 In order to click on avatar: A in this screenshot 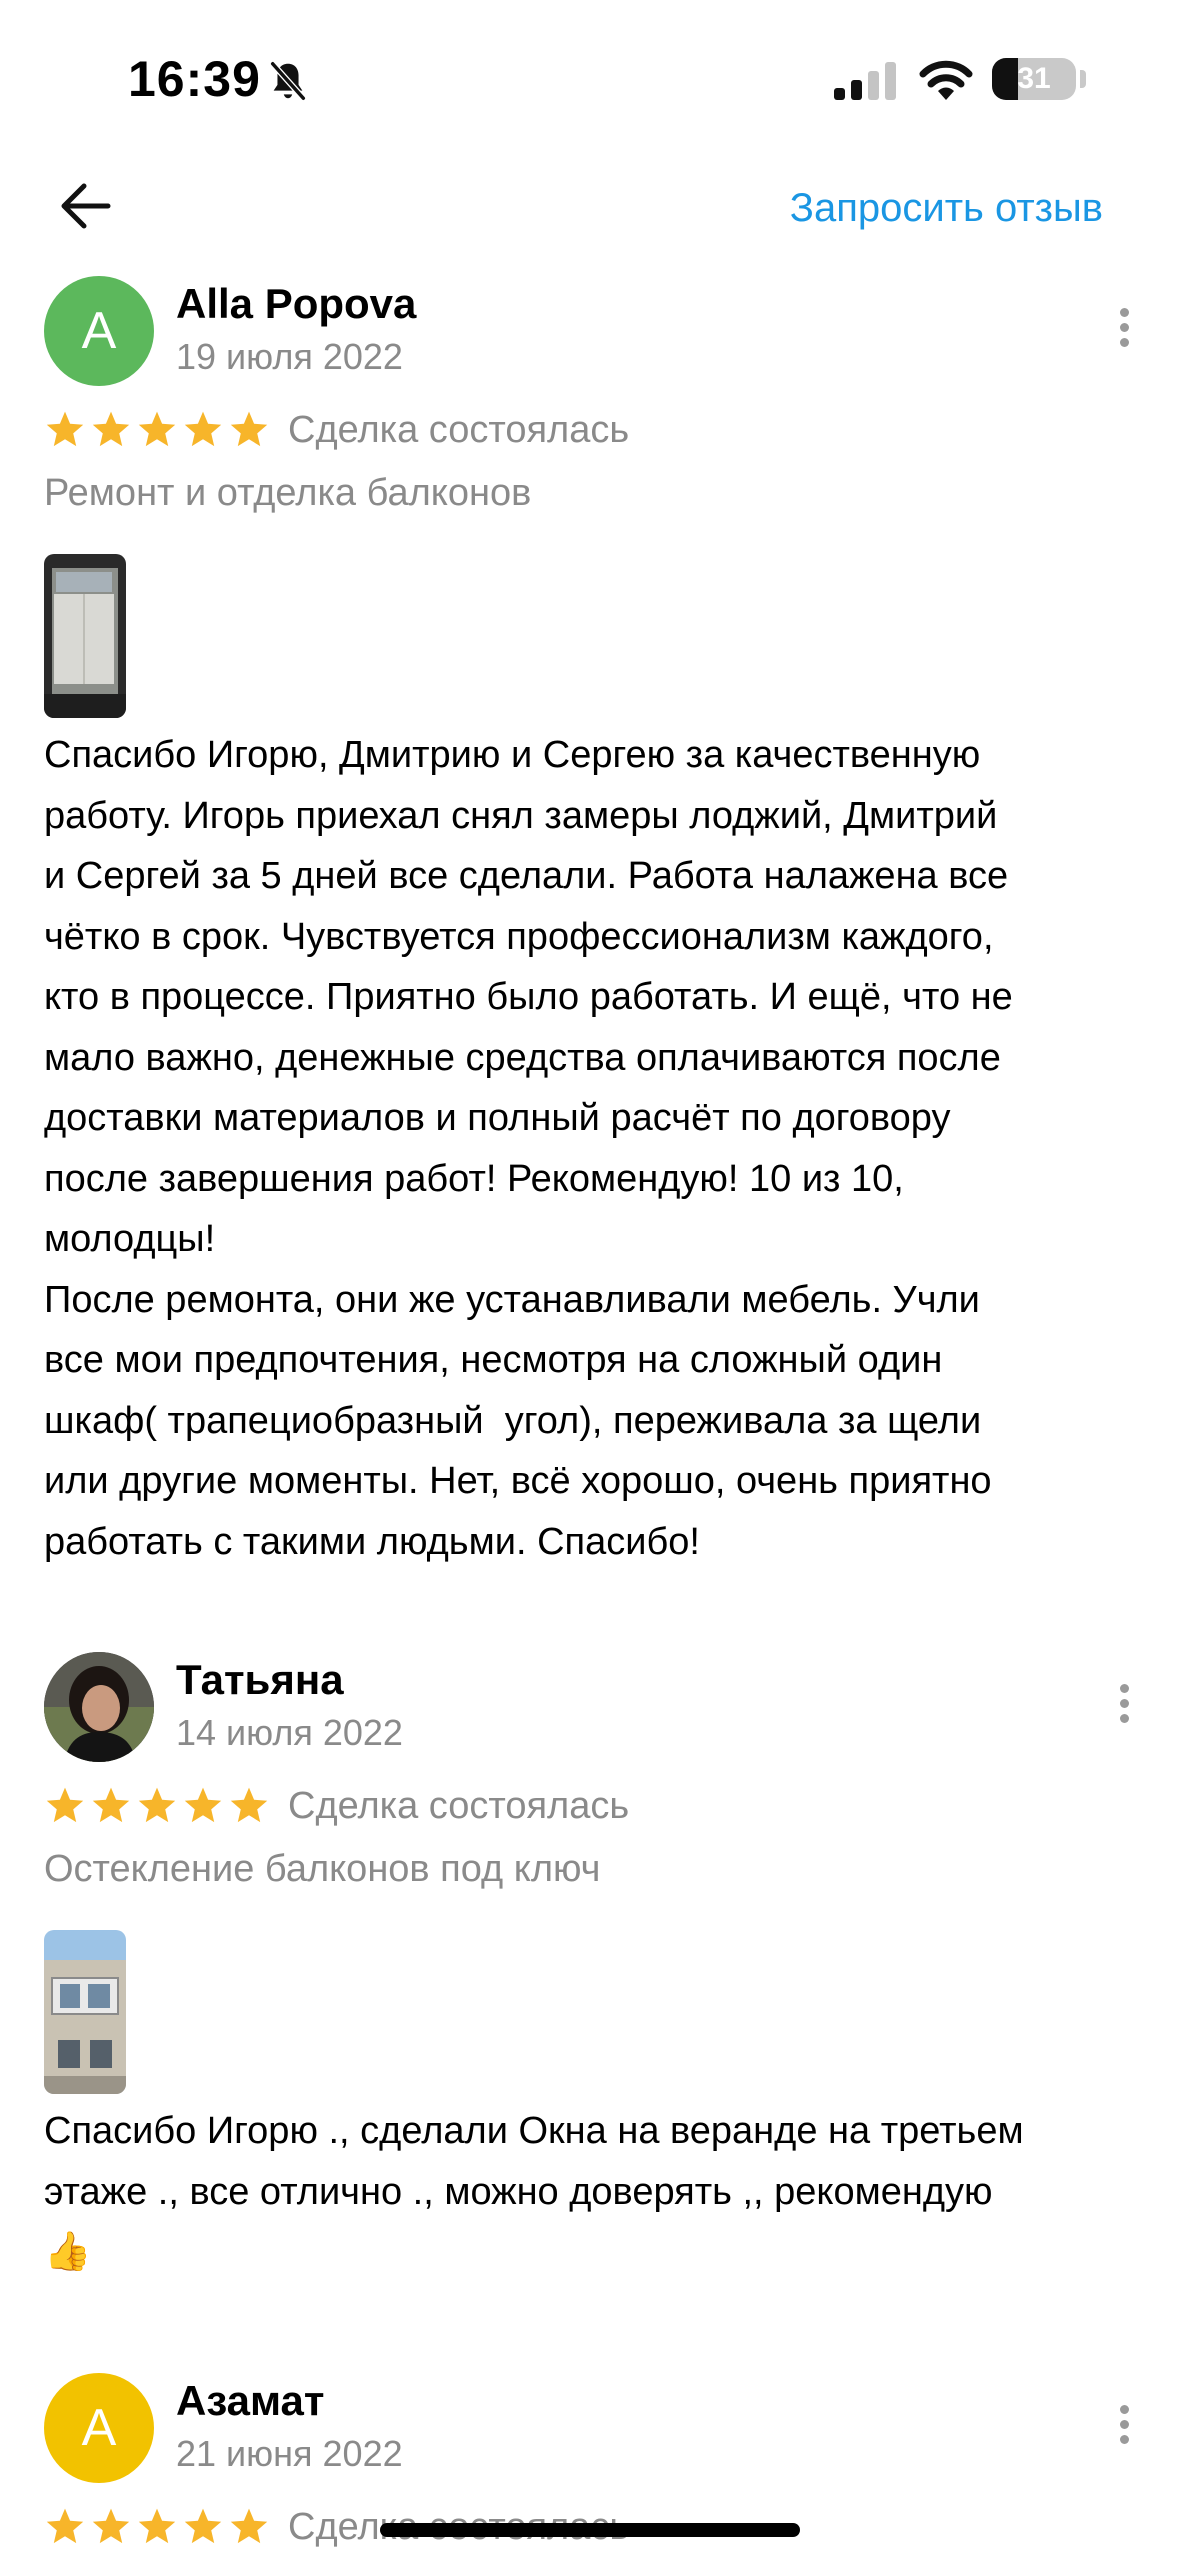, I will do `click(99, 331)`.